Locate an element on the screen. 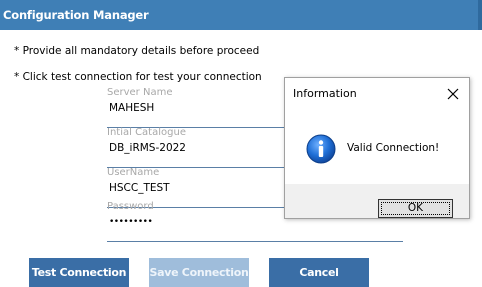 Image resolution: width=482 pixels, height=287 pixels. username-value: HSCC_TEST is located at coordinates (139, 188).